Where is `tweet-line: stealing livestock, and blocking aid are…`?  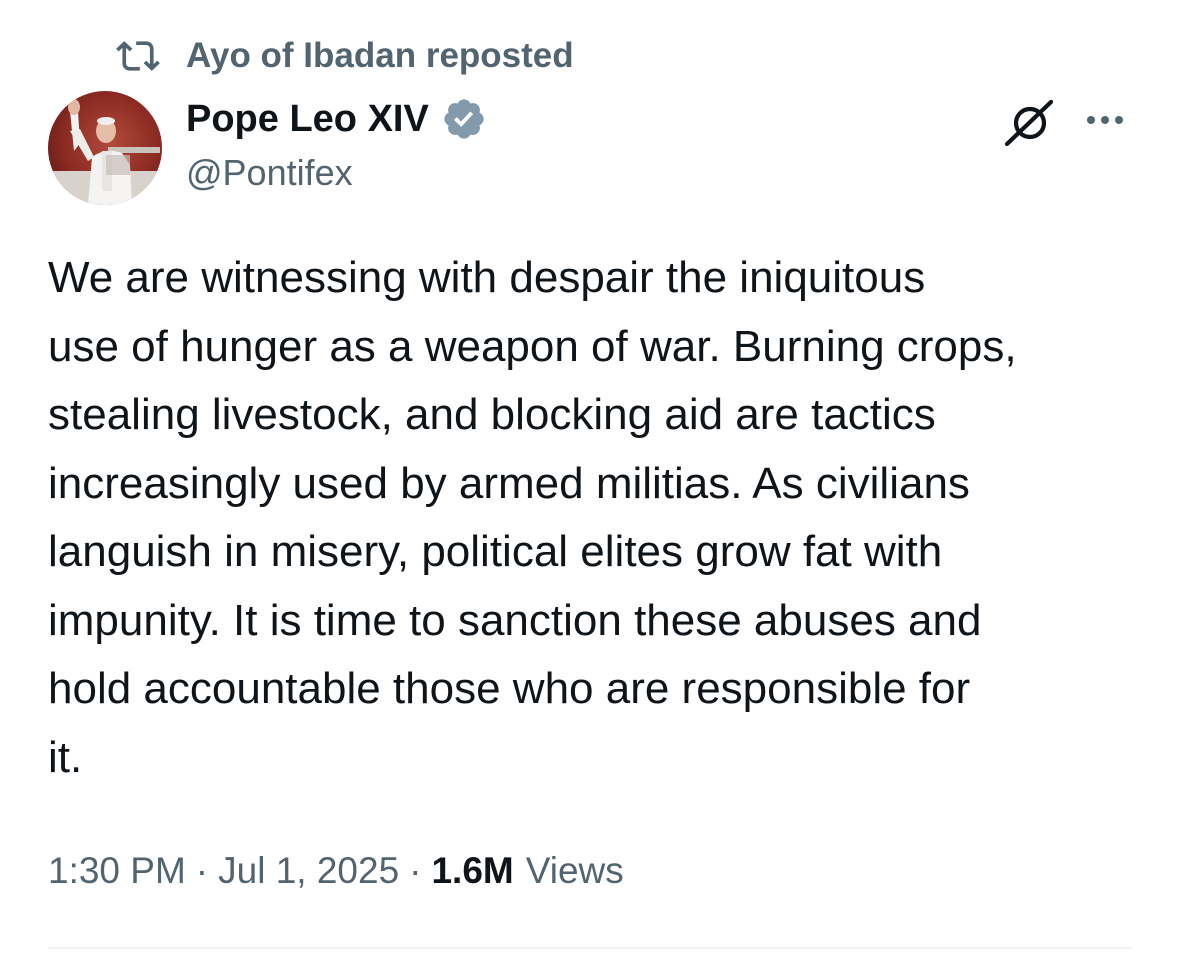 tweet-line: stealing livestock, and blocking aid are… is located at coordinates (492, 414).